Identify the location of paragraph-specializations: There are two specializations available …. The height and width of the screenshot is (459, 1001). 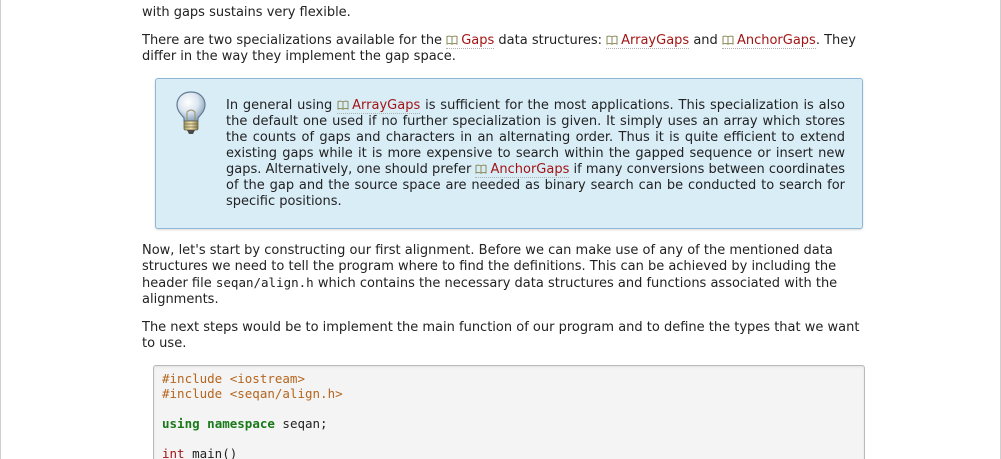
(503, 49).